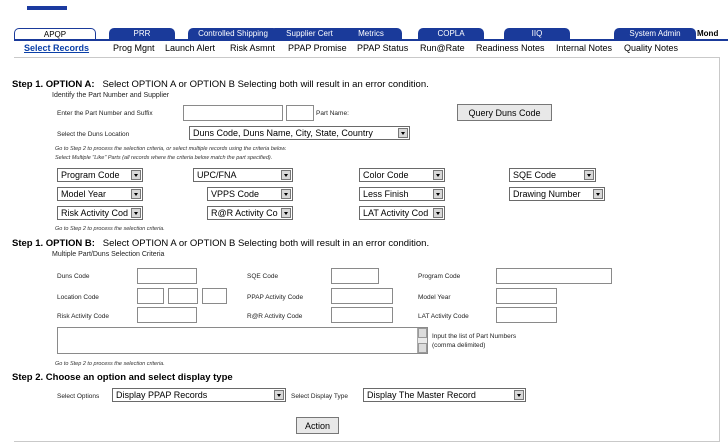 The width and height of the screenshot is (728, 447). What do you see at coordinates (190, 48) in the screenshot?
I see `subnav-launch-alert: Launch Alert` at bounding box center [190, 48].